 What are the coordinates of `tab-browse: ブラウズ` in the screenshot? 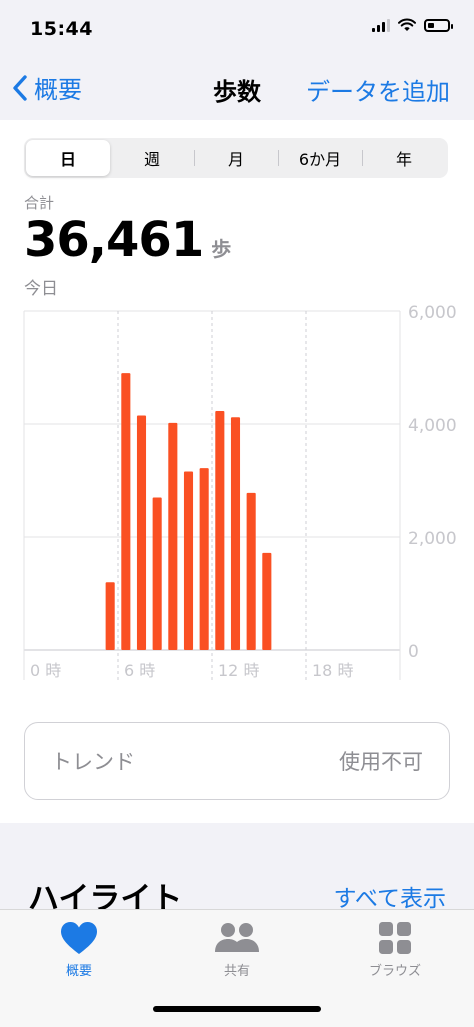 It's located at (395, 949).